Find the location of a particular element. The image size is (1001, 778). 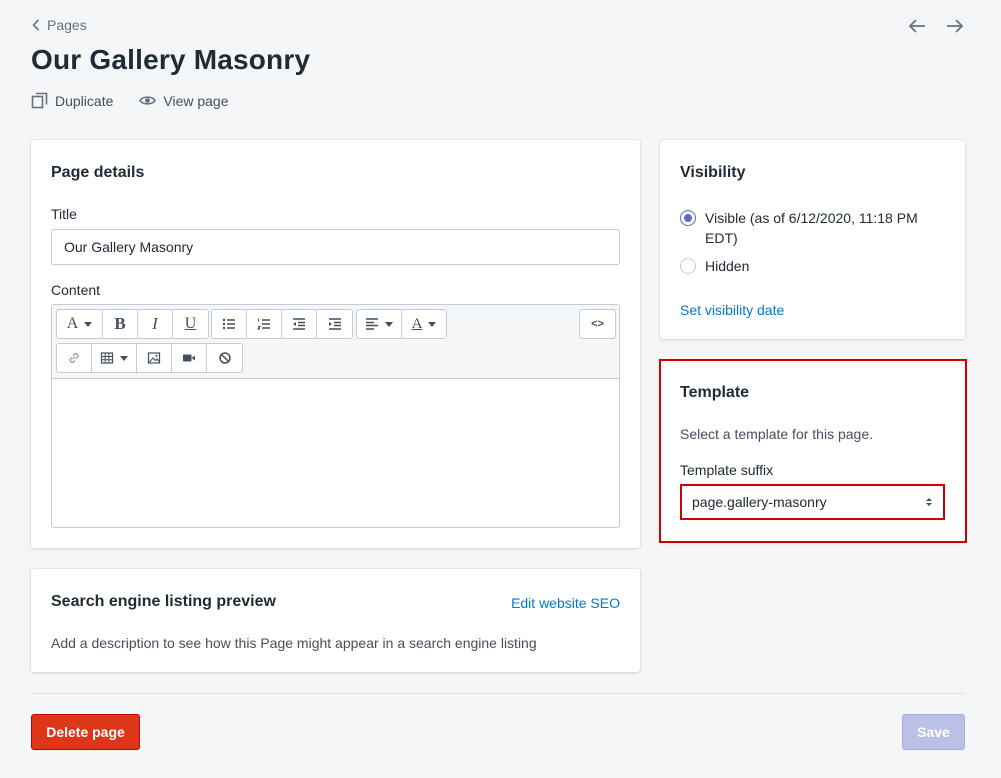

editor-toolbar: A B I U A <> is located at coordinates (335, 342).